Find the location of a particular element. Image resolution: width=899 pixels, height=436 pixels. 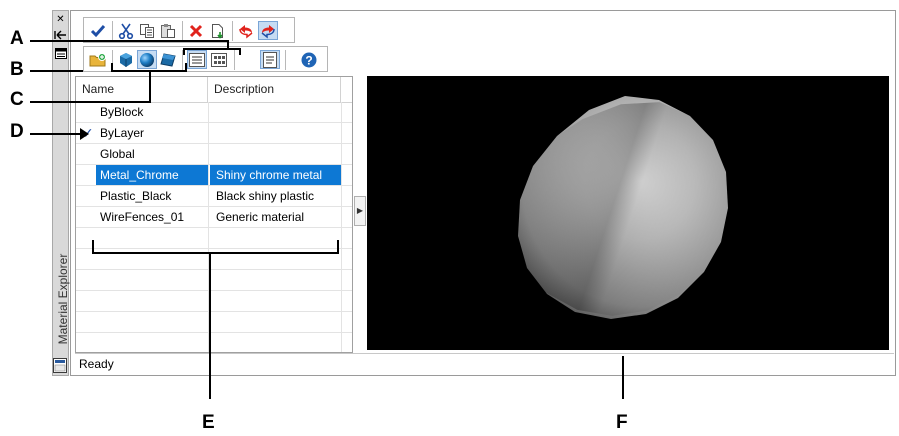

list-view-icon is located at coordinates (197, 59).